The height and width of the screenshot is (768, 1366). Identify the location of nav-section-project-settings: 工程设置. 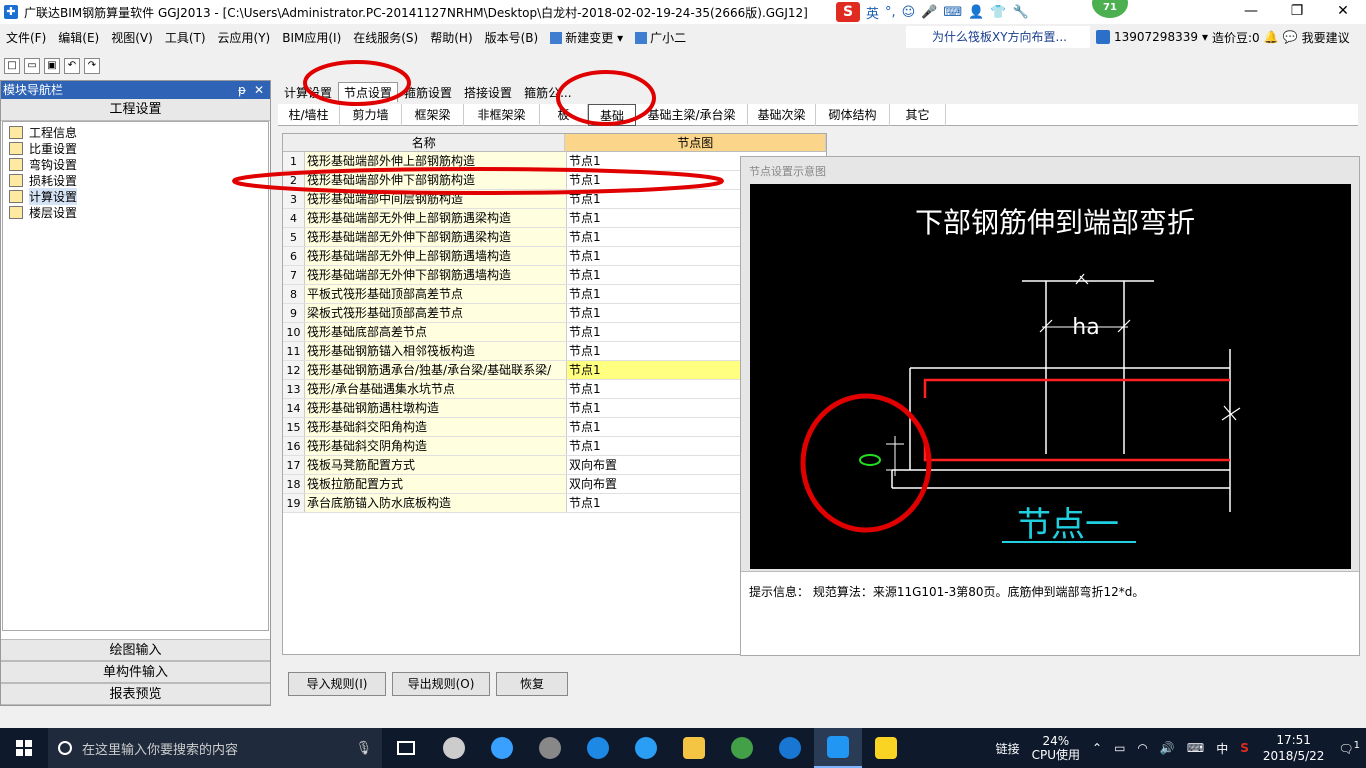
(135, 110).